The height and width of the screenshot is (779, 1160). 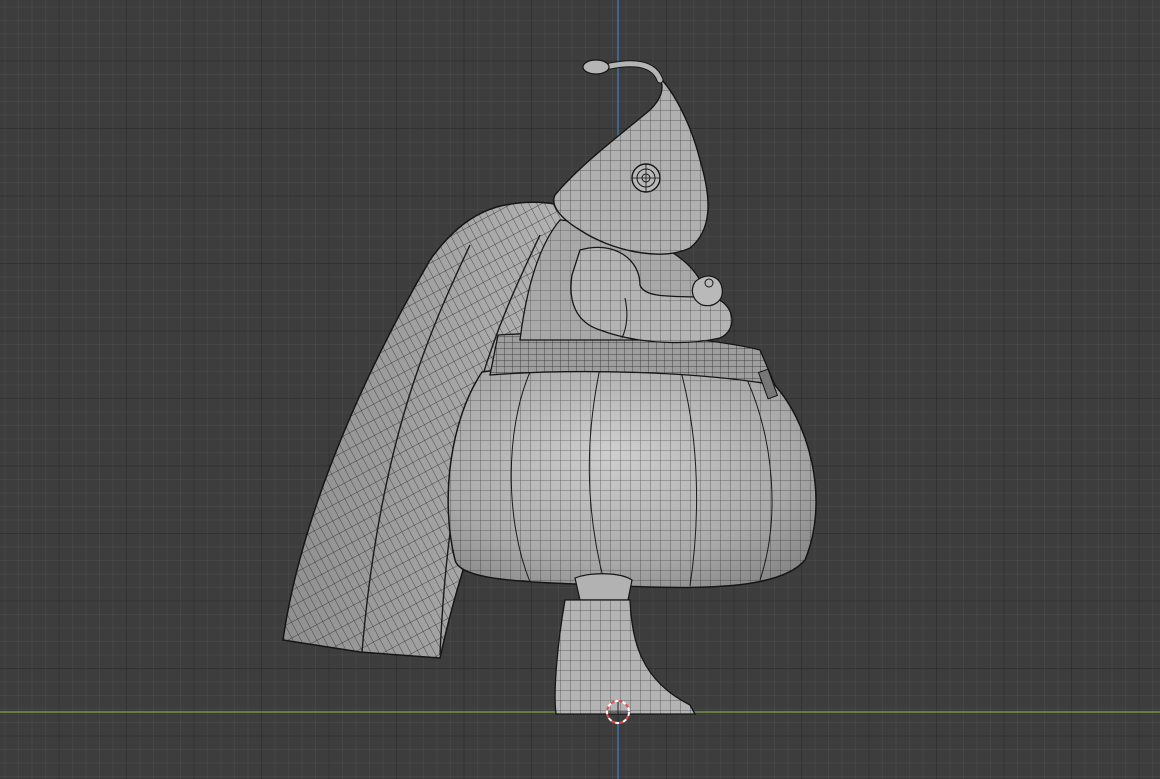 I want to click on antenna, so click(x=623, y=71).